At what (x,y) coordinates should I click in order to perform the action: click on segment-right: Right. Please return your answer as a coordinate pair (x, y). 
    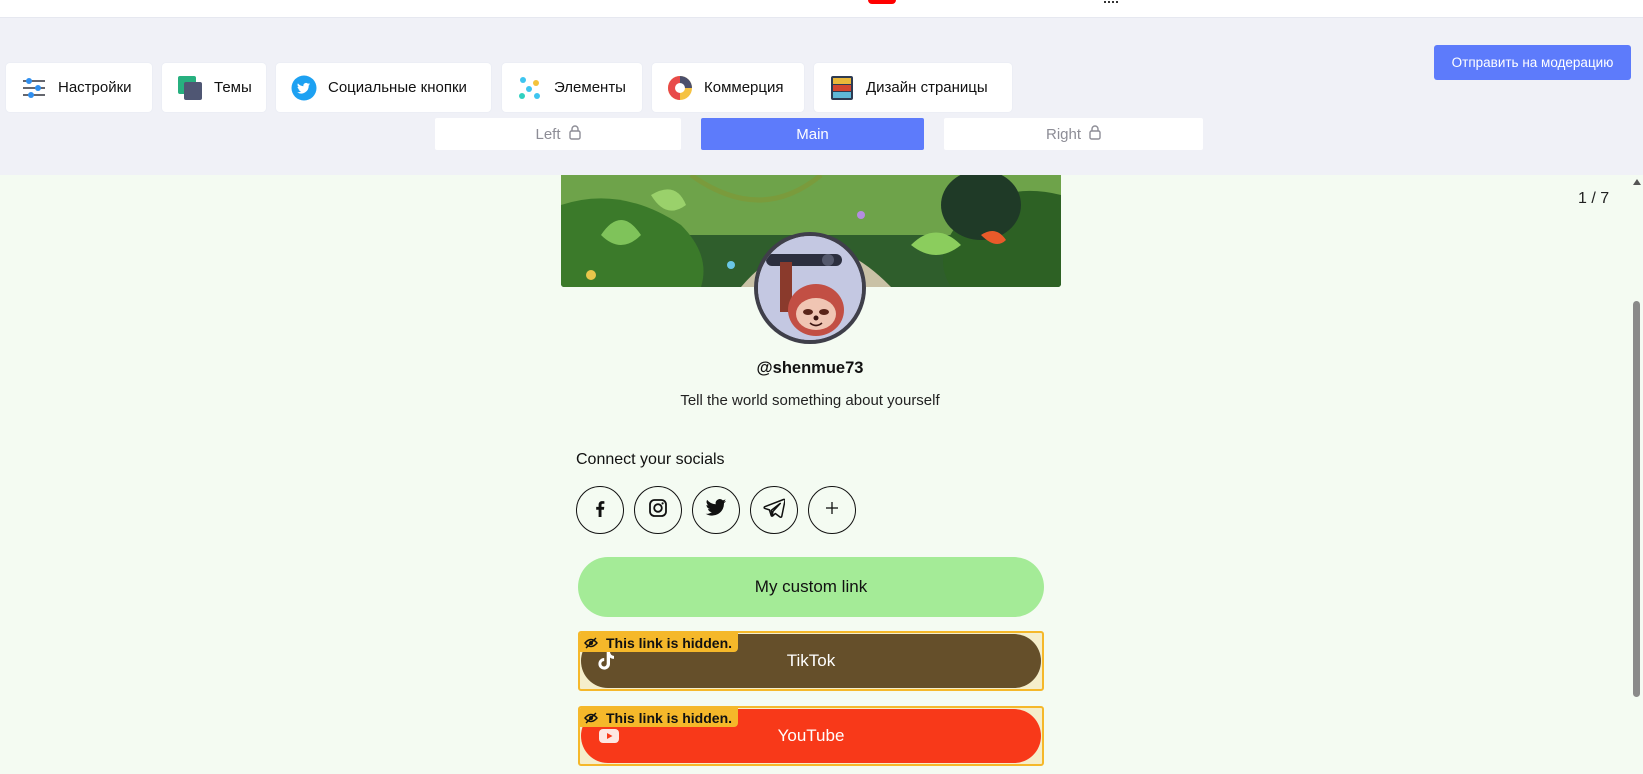
    Looking at the image, I should click on (1073, 134).